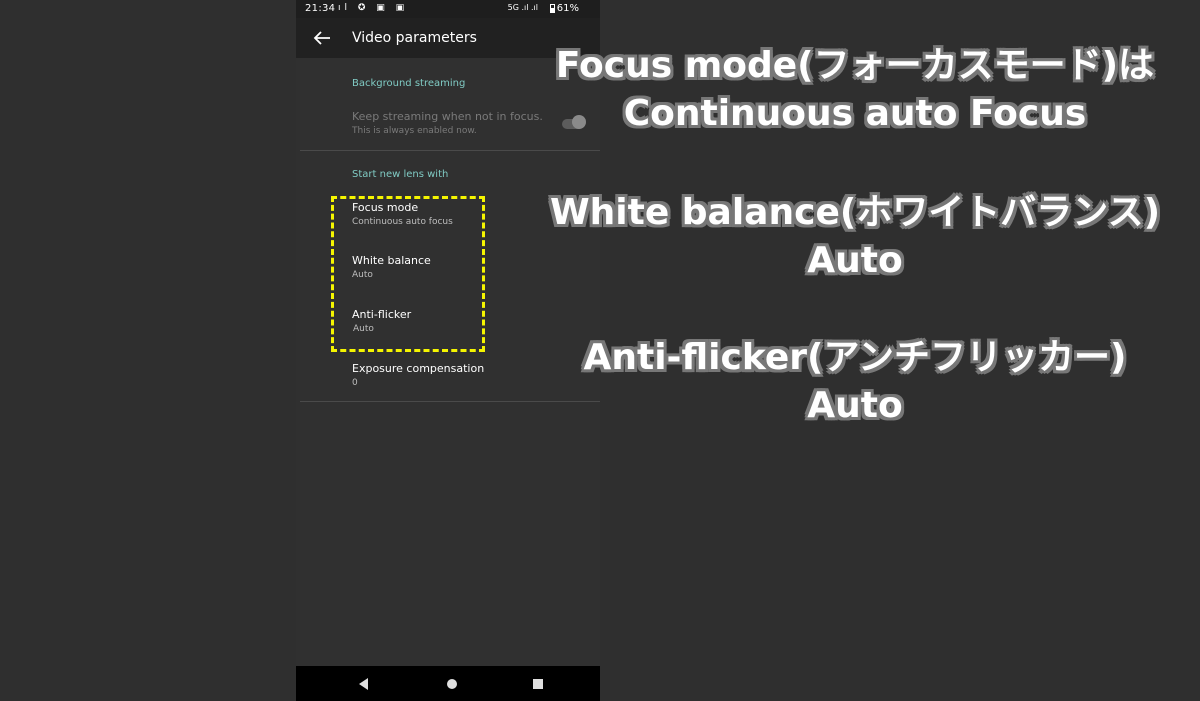 This screenshot has width=1200, height=701. Describe the element at coordinates (408, 274) in the screenshot. I see `highlight-box` at that location.